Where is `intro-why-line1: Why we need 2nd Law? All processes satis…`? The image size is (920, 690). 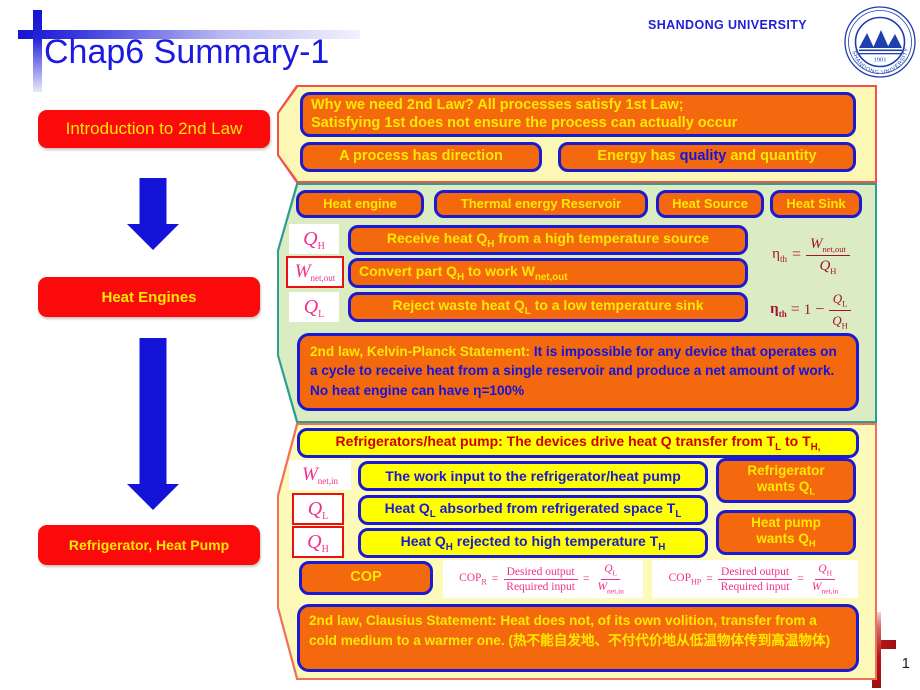
intro-why-line1: Why we need 2nd Law? All processes satis… is located at coordinates (497, 105).